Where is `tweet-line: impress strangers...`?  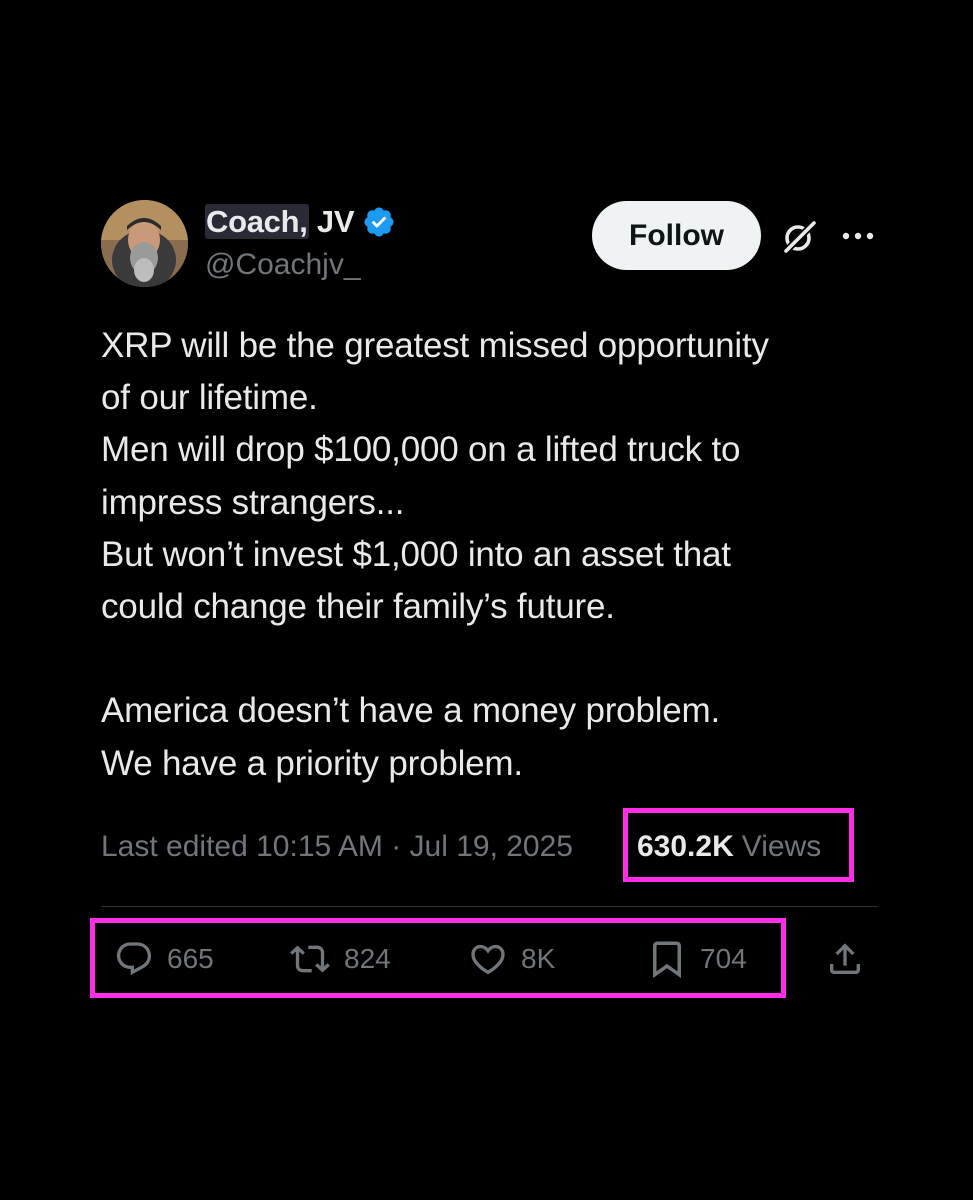 tweet-line: impress strangers... is located at coordinates (253, 502).